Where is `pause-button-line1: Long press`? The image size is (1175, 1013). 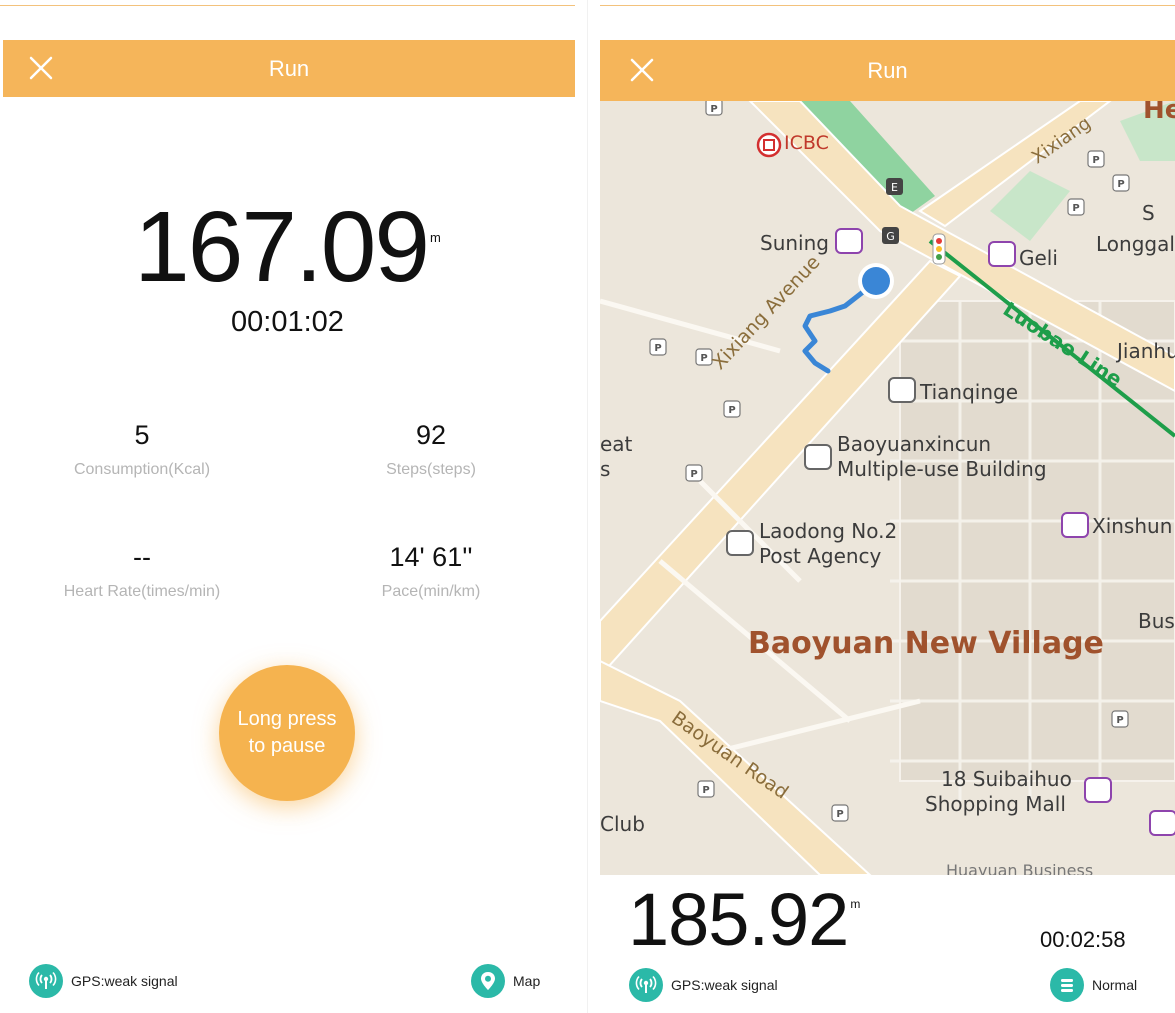
pause-button-line1: Long press is located at coordinates (287, 719).